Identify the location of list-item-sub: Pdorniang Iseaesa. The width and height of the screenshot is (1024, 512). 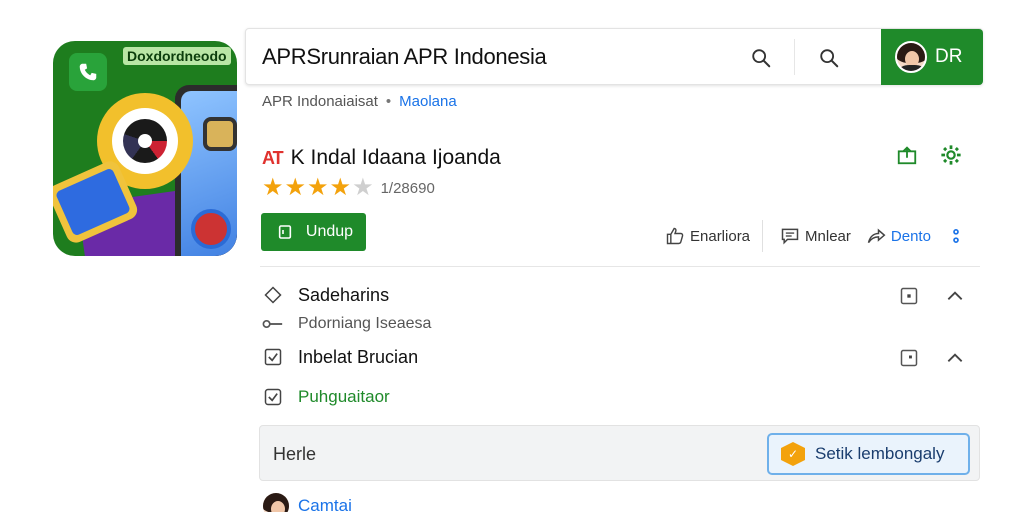
(346, 324).